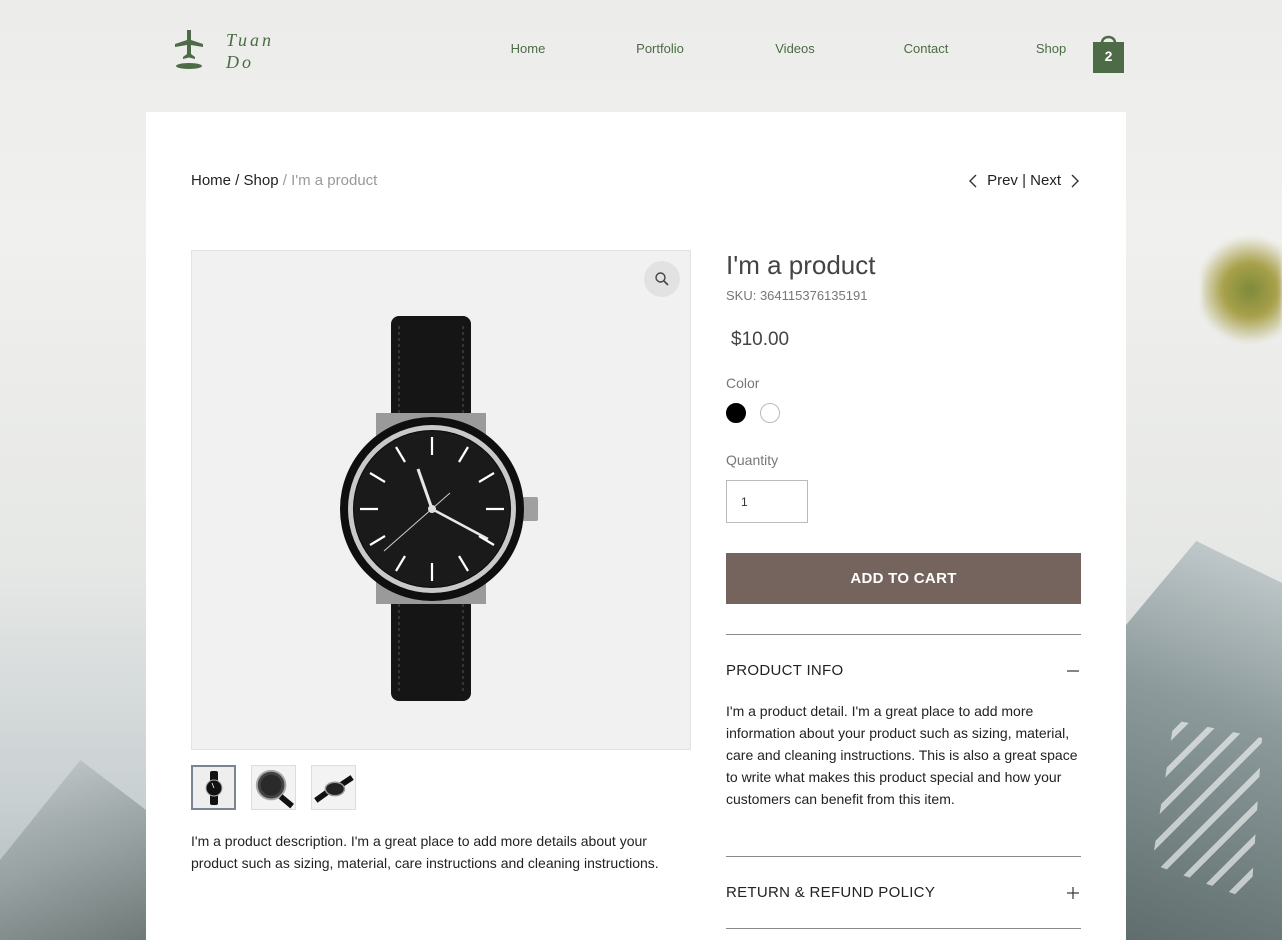  Describe the element at coordinates (1073, 893) in the screenshot. I see `plus-icon` at that location.